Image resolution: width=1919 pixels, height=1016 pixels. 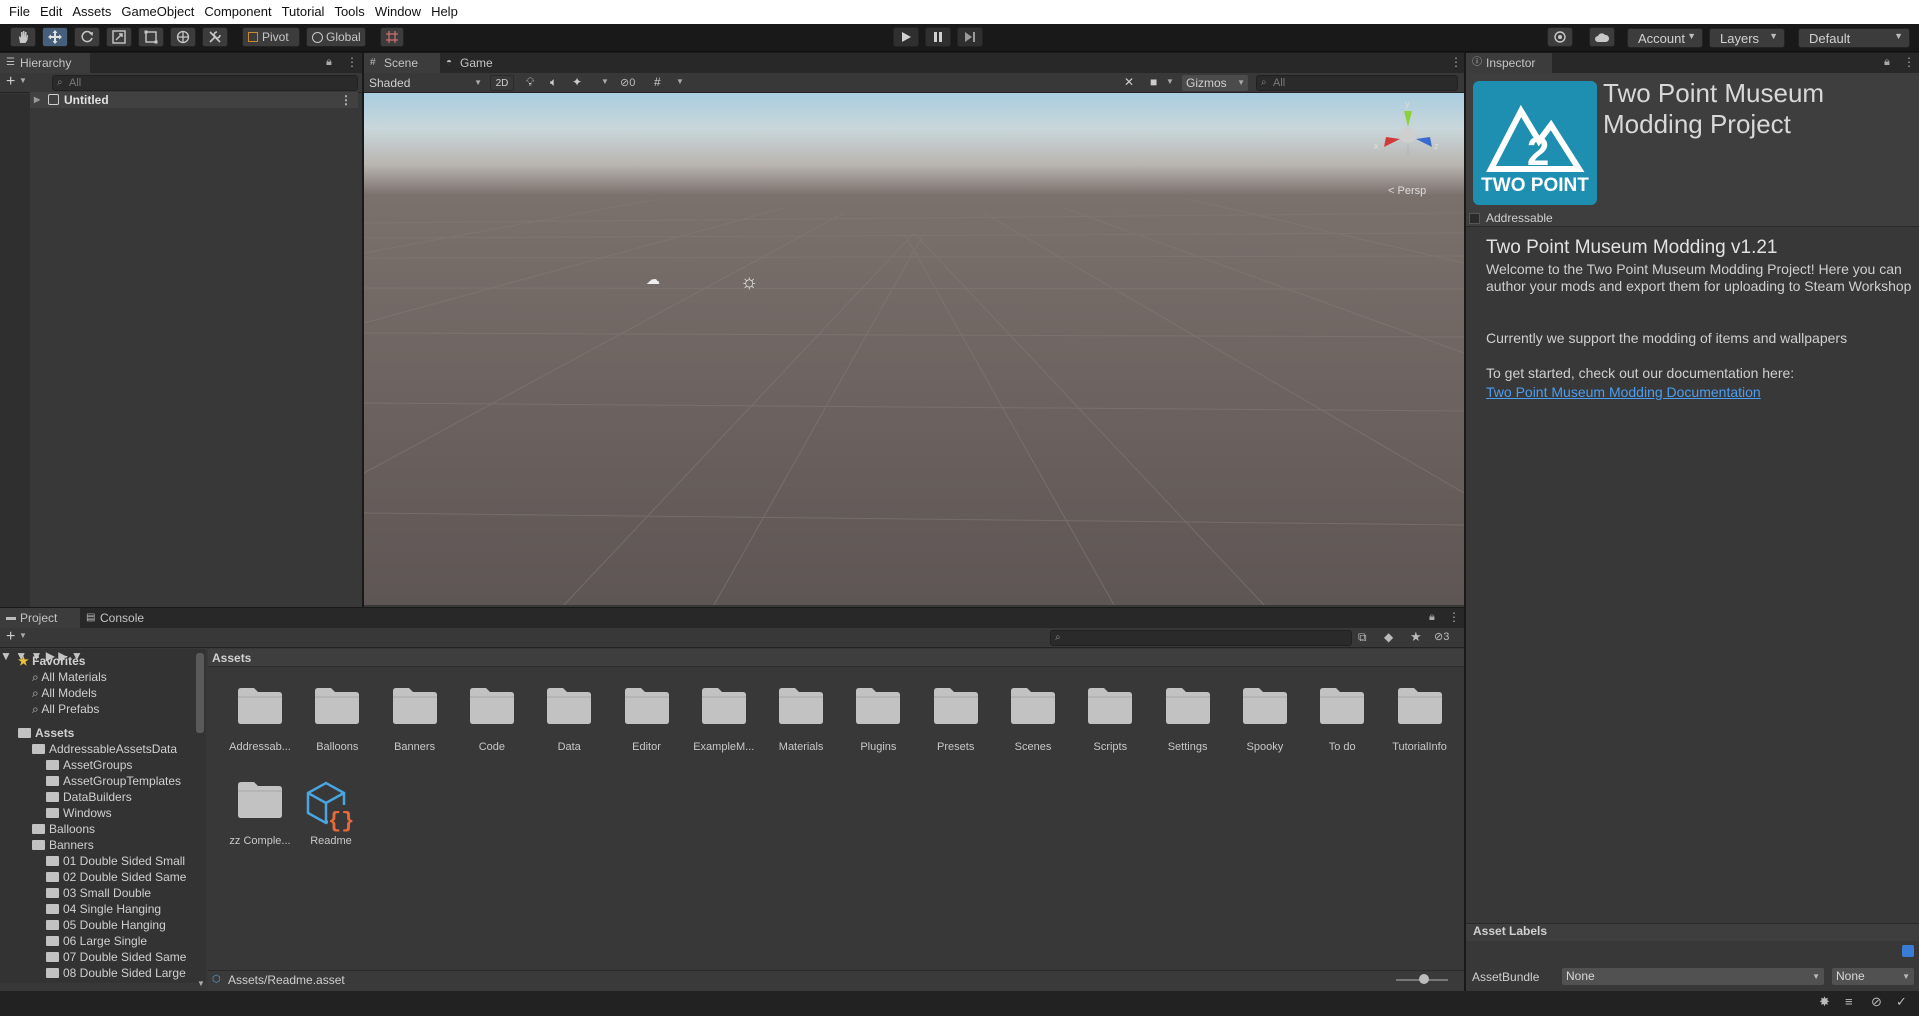 What do you see at coordinates (103, 909) in the screenshot?
I see `tree-item-banner-04: 04 Single Hanging` at bounding box center [103, 909].